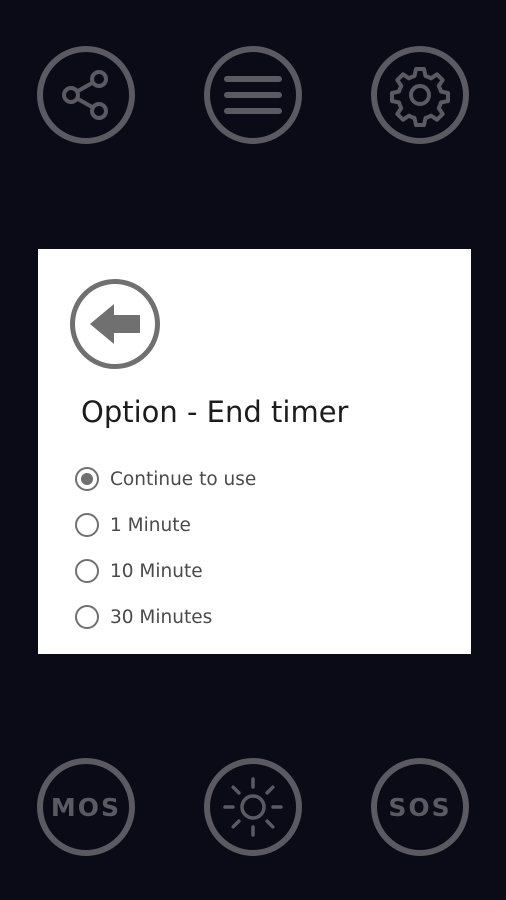 Image resolution: width=506 pixels, height=900 pixels. I want to click on option-continue: Continue to use, so click(165, 479).